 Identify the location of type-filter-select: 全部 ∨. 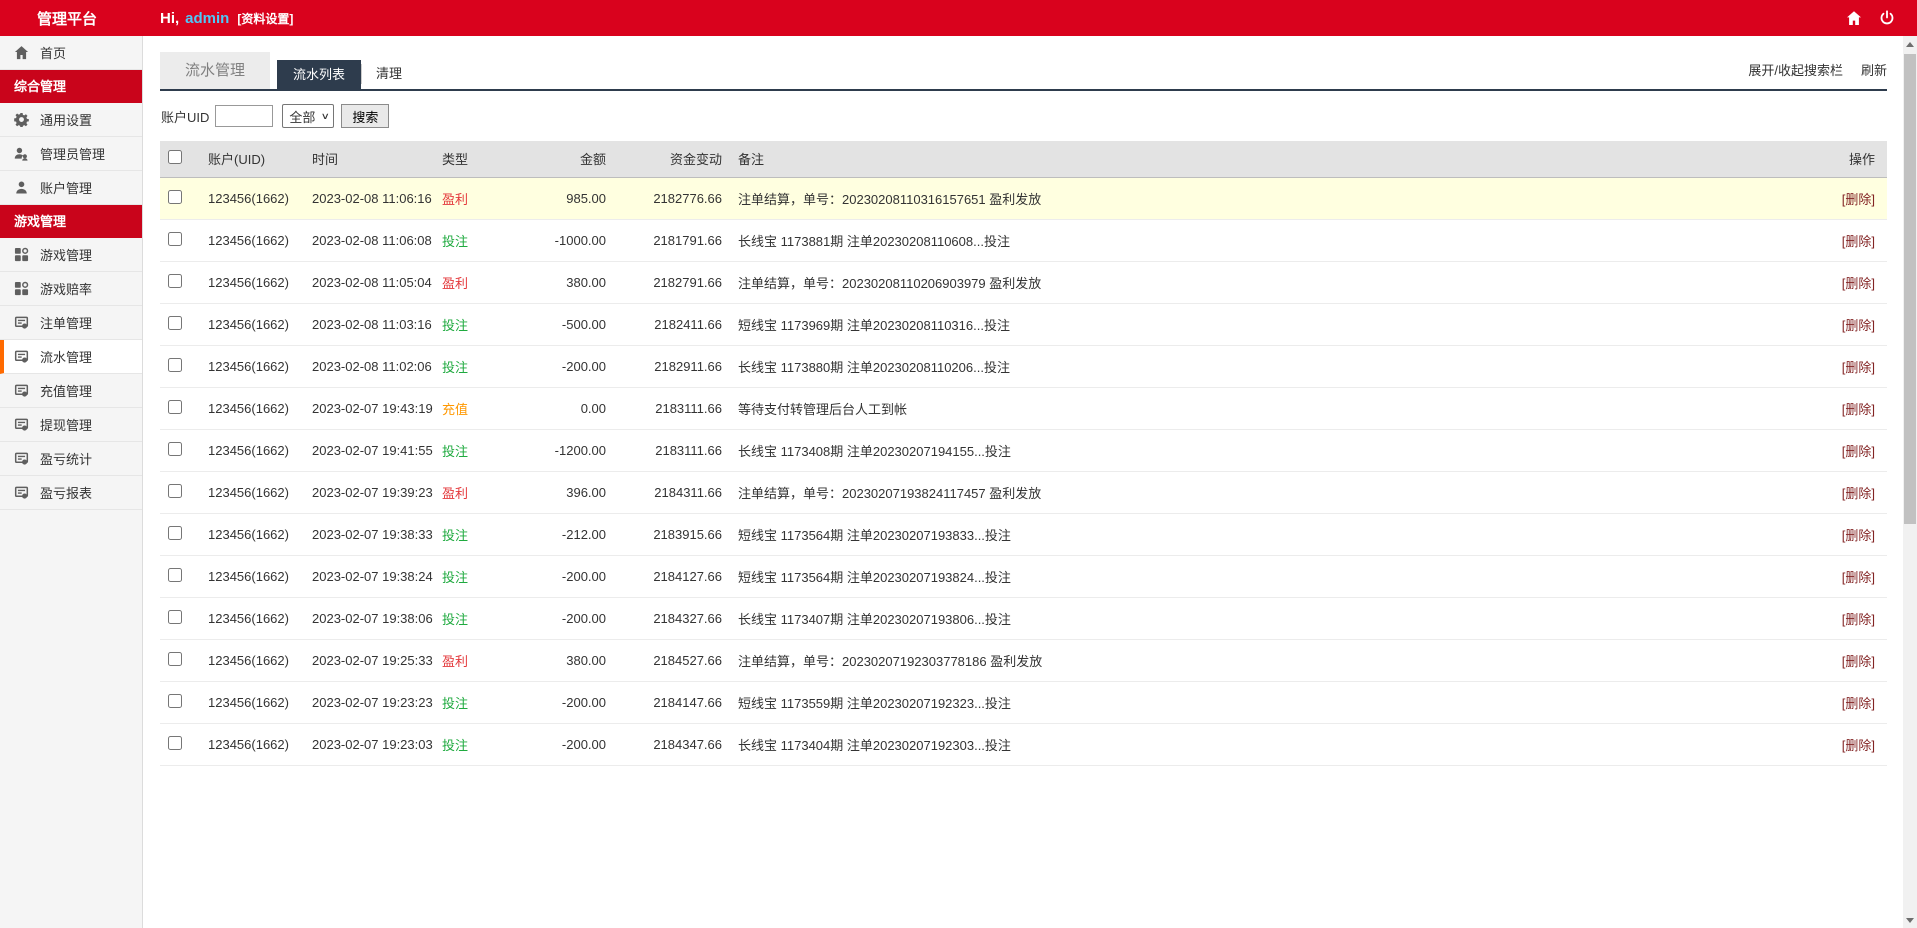
(308, 116).